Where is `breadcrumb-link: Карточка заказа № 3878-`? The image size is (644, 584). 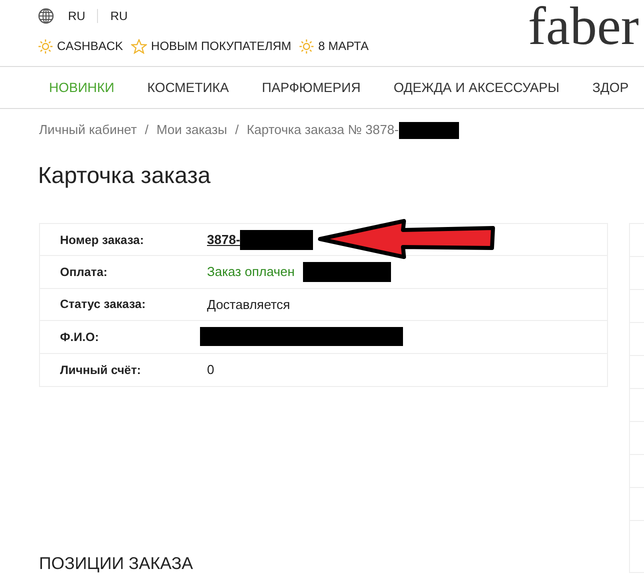 breadcrumb-link: Карточка заказа № 3878- is located at coordinates (322, 129).